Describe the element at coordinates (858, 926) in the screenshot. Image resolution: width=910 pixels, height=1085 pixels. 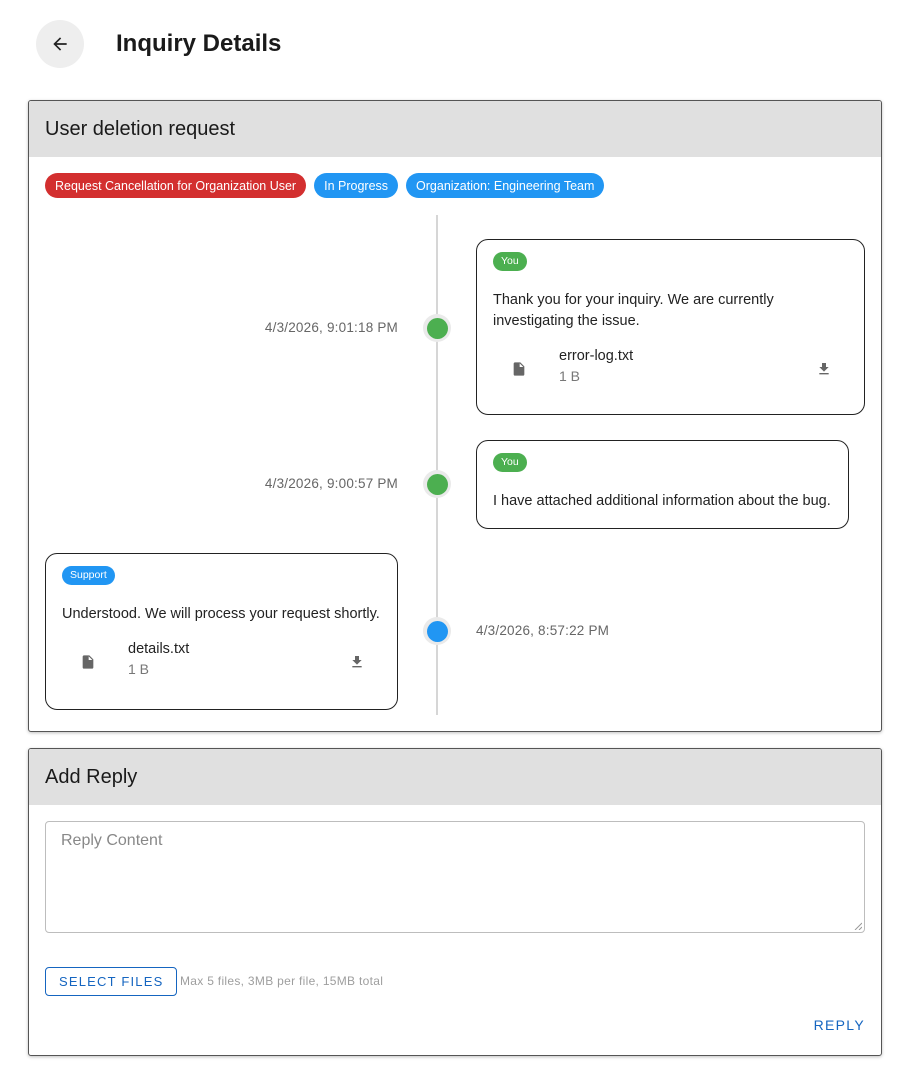
I see `resize-handle-icon` at that location.